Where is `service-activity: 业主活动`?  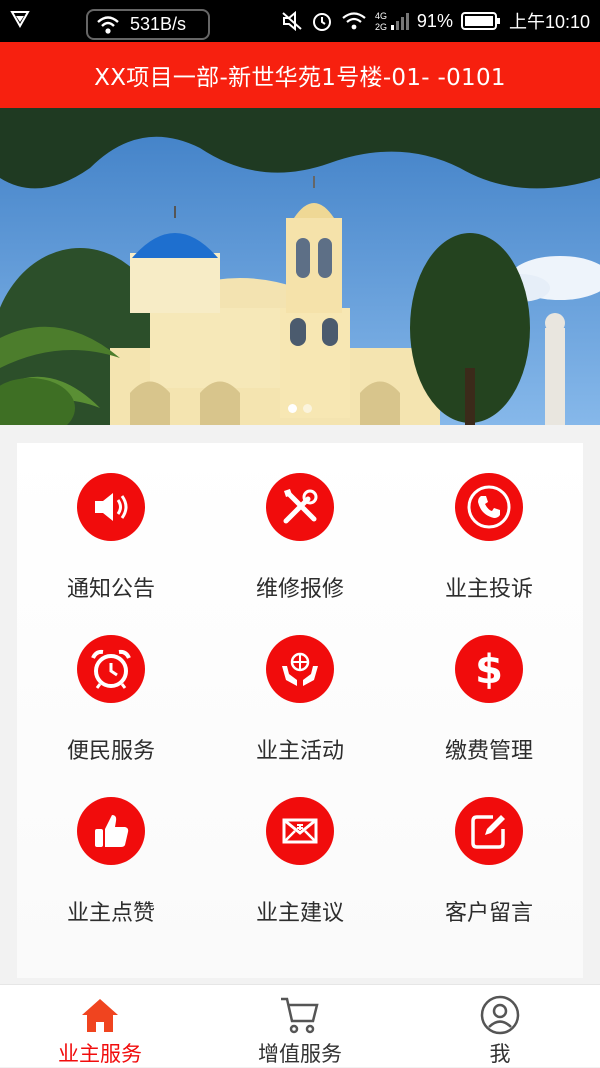 service-activity: 业主活动 is located at coordinates (300, 686).